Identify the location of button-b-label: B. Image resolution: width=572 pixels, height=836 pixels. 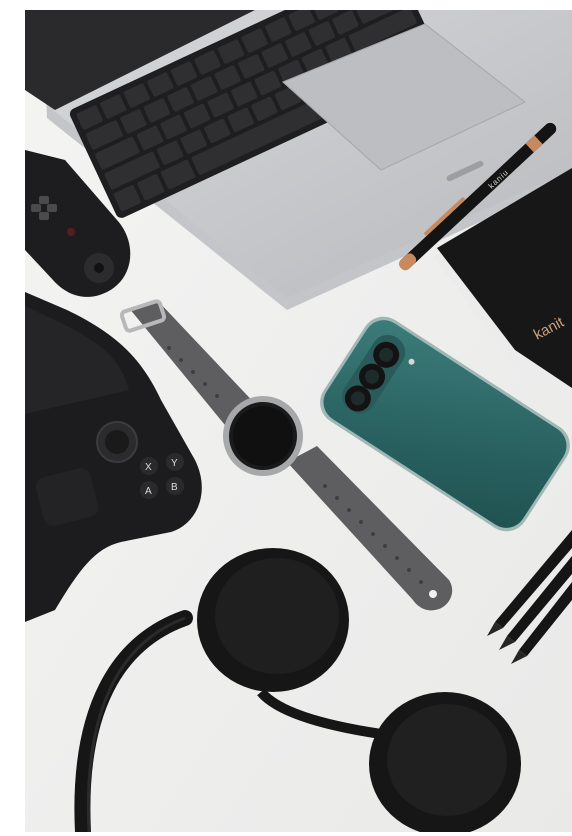
(174, 487).